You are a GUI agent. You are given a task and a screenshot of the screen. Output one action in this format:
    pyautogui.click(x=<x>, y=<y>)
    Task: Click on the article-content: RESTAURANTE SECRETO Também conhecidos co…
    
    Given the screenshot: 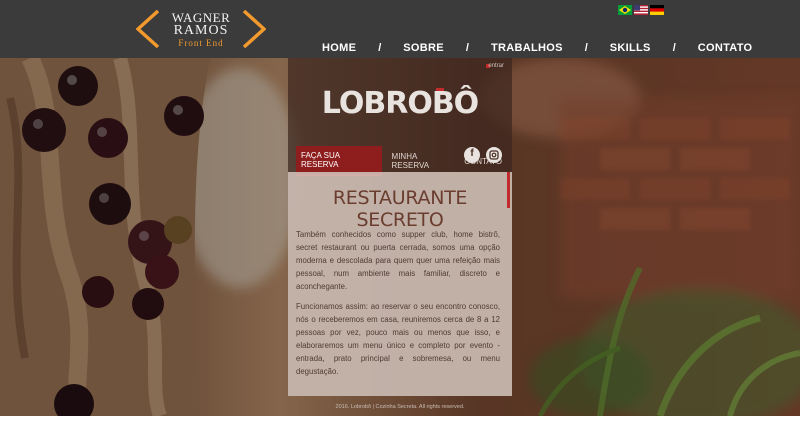 What is the action you would take?
    pyautogui.click(x=400, y=284)
    